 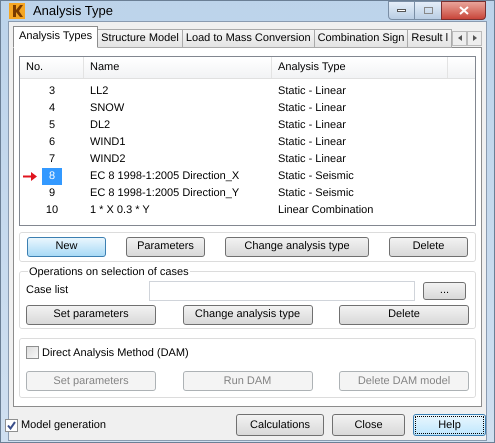 What do you see at coordinates (164, 176) in the screenshot?
I see `table-cell-text: EC 8 1998-1:2005 Direction_X` at bounding box center [164, 176].